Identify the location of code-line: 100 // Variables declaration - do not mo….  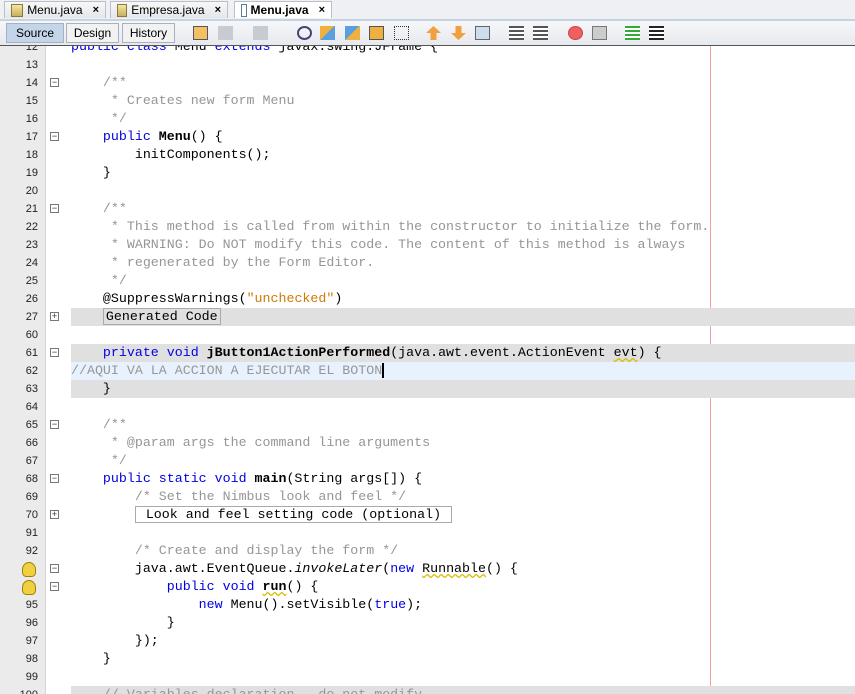
(427, 690).